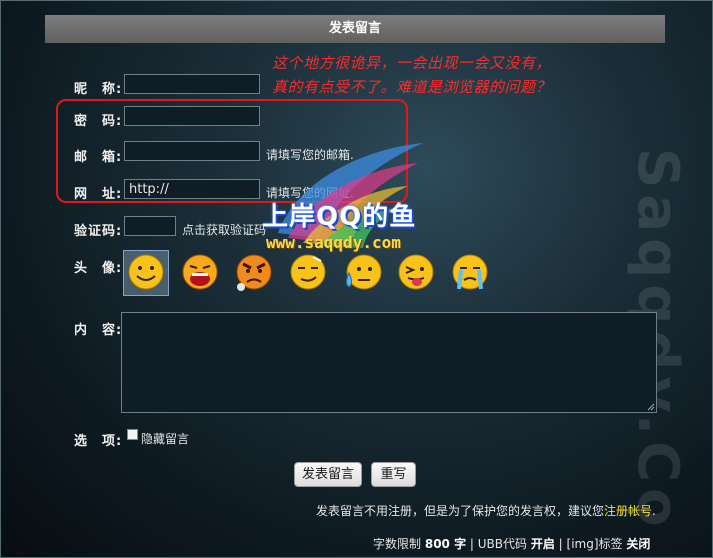 The image size is (713, 558). What do you see at coordinates (362, 273) in the screenshot?
I see `sweat-face-icon` at bounding box center [362, 273].